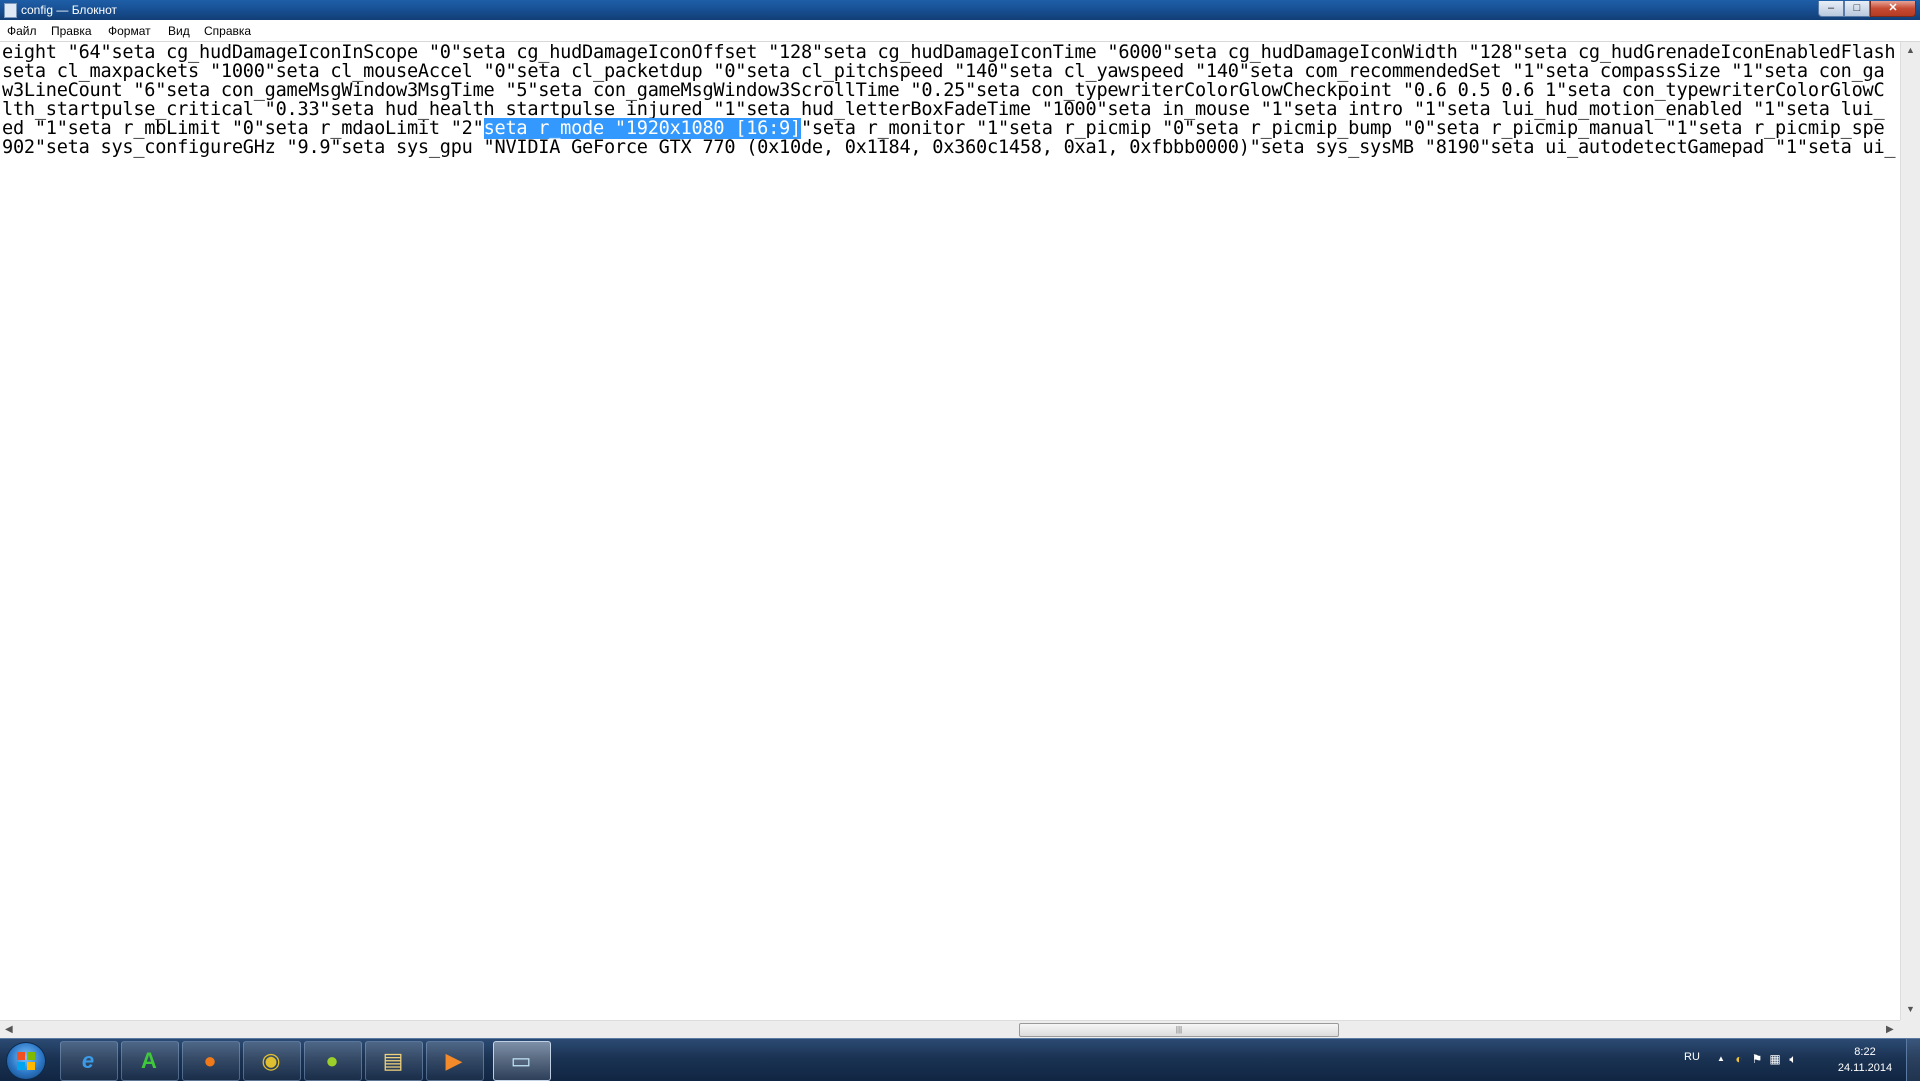 The height and width of the screenshot is (1081, 1920). I want to click on selected-text: seta r_mode "1920x1080 [16:9], so click(642, 128).